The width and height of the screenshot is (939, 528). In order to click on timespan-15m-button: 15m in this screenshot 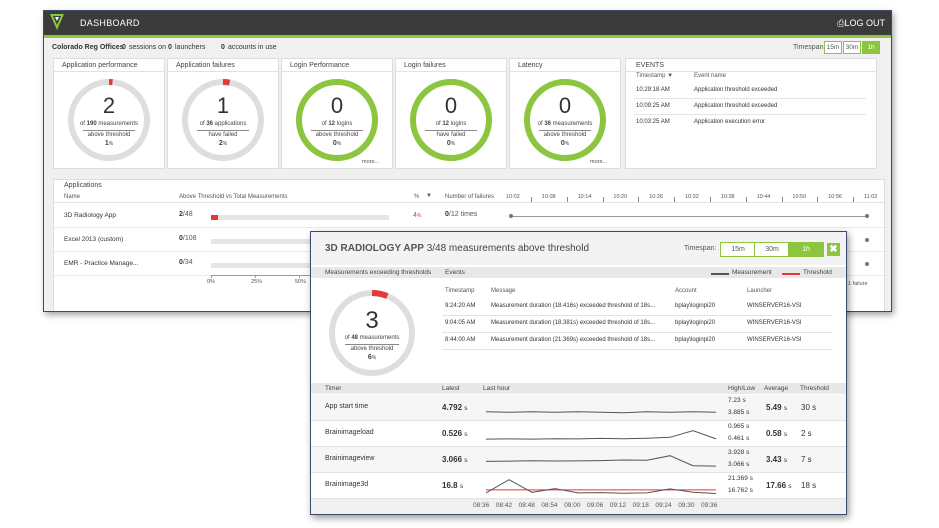, I will do `click(833, 47)`.